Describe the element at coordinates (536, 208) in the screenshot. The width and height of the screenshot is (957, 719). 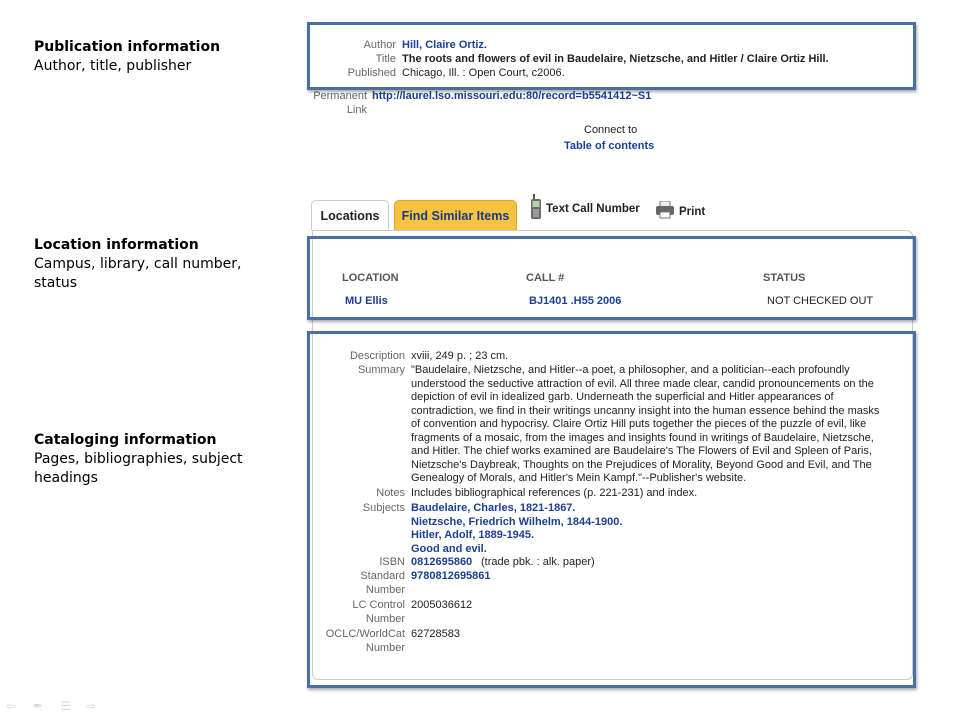
I see `phone-icon` at that location.